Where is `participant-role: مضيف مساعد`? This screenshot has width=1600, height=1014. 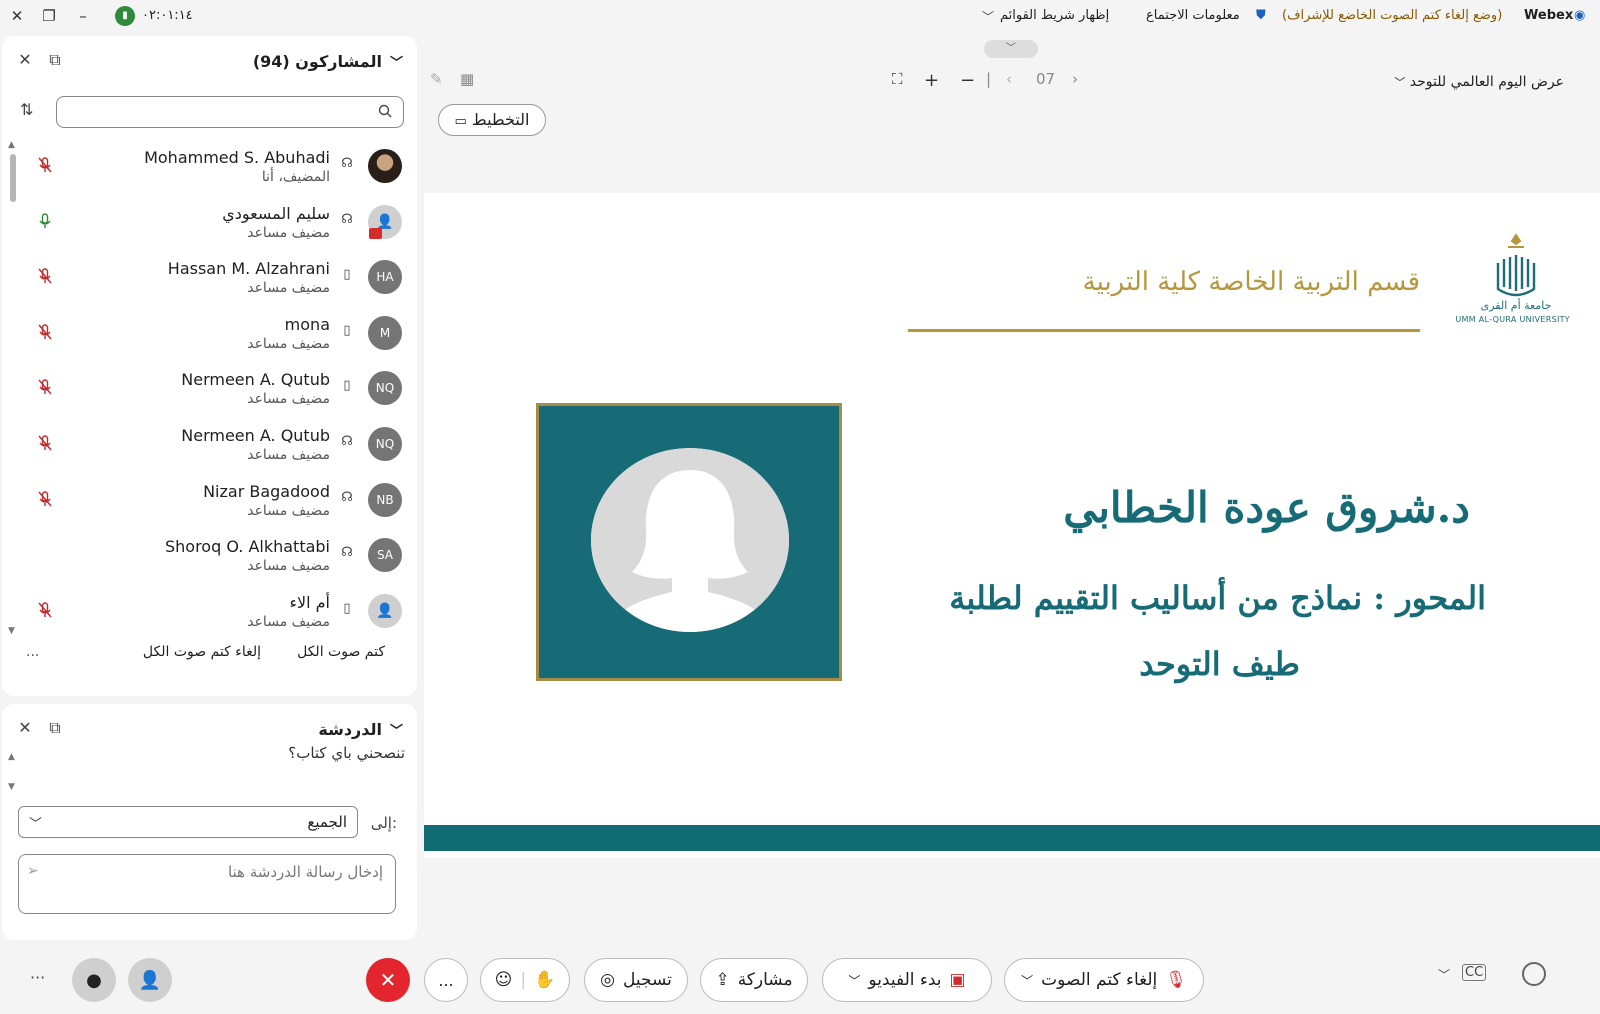
participant-role: مضيف مساعد is located at coordinates (288, 232).